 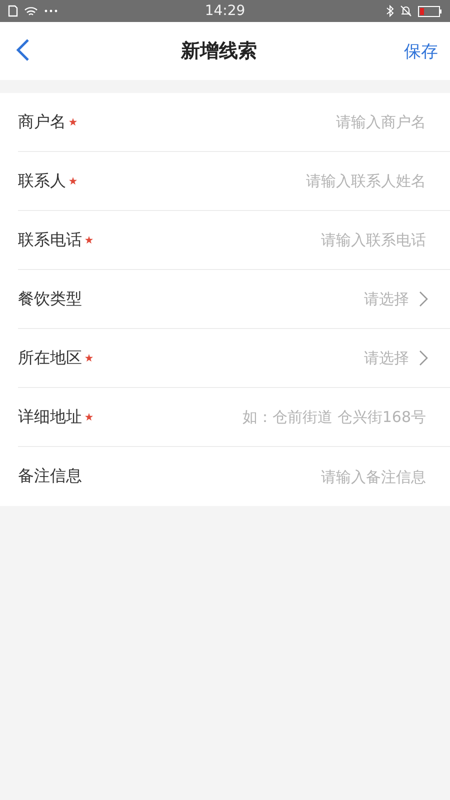 What do you see at coordinates (406, 11) in the screenshot?
I see `muted-bell-icon` at bounding box center [406, 11].